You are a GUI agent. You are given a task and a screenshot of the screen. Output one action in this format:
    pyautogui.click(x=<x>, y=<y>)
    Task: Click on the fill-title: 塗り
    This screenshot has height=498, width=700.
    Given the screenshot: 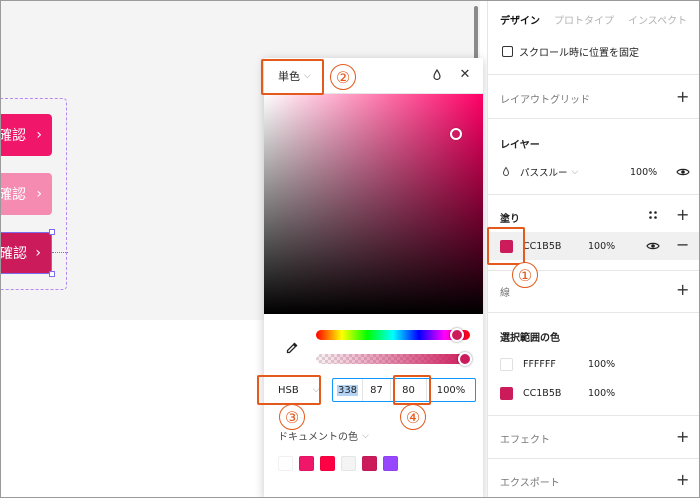 What is the action you would take?
    pyautogui.click(x=510, y=219)
    